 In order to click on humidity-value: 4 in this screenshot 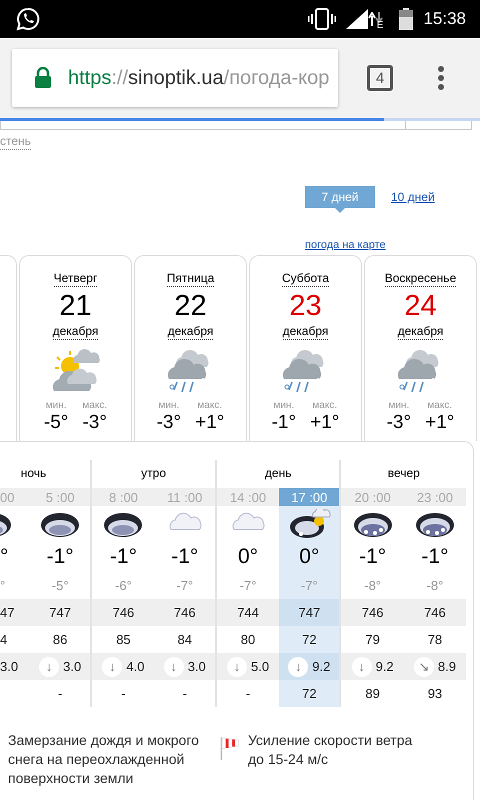, I will do `click(4, 639)`.